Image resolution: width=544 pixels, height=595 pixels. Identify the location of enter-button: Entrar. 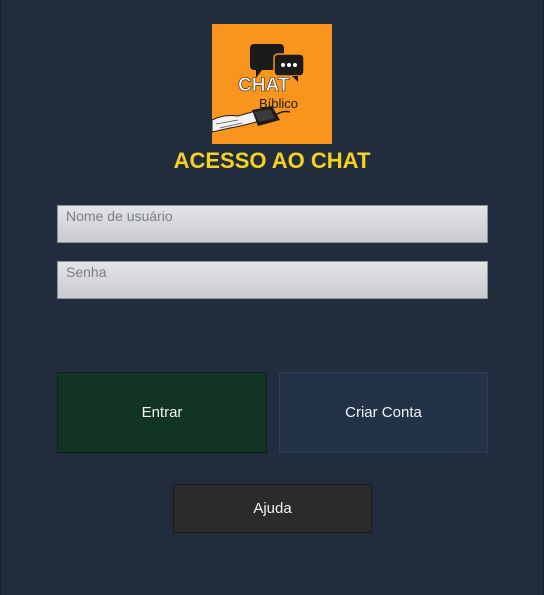
(162, 412).